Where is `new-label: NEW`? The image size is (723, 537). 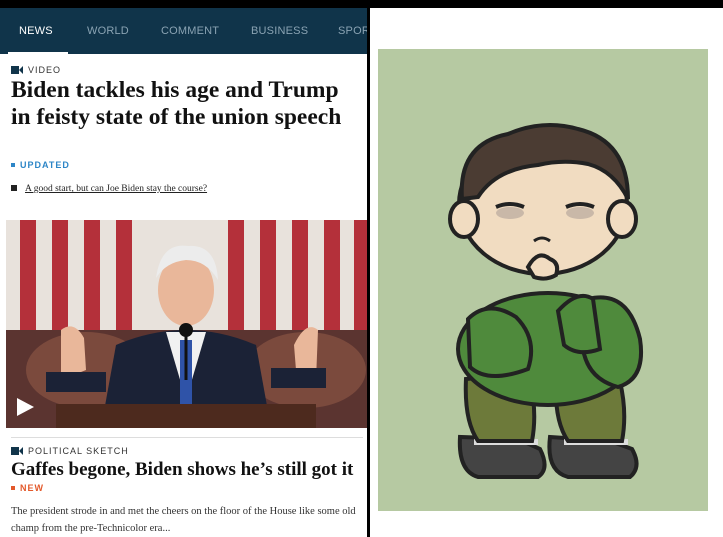
new-label: NEW is located at coordinates (32, 488).